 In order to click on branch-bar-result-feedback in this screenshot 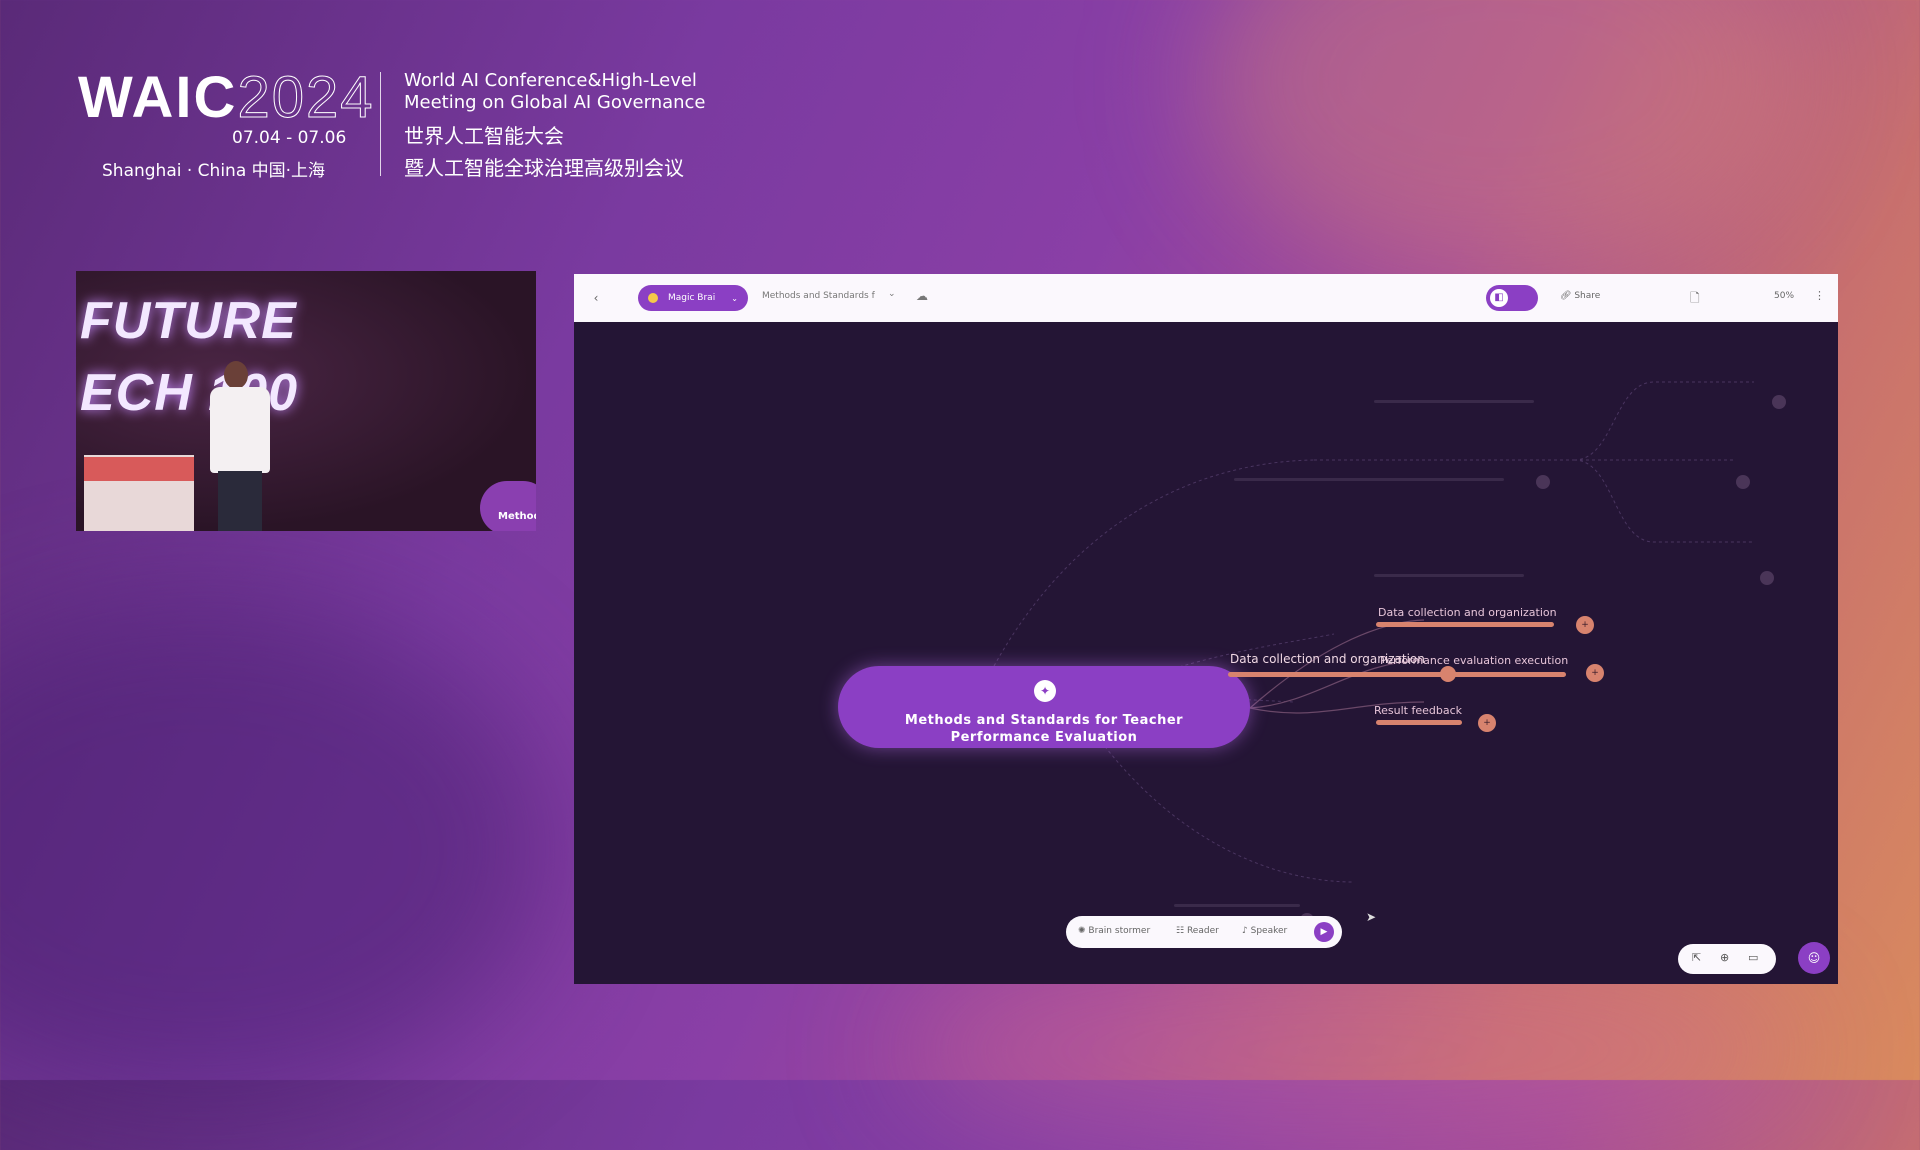, I will do `click(1419, 722)`.